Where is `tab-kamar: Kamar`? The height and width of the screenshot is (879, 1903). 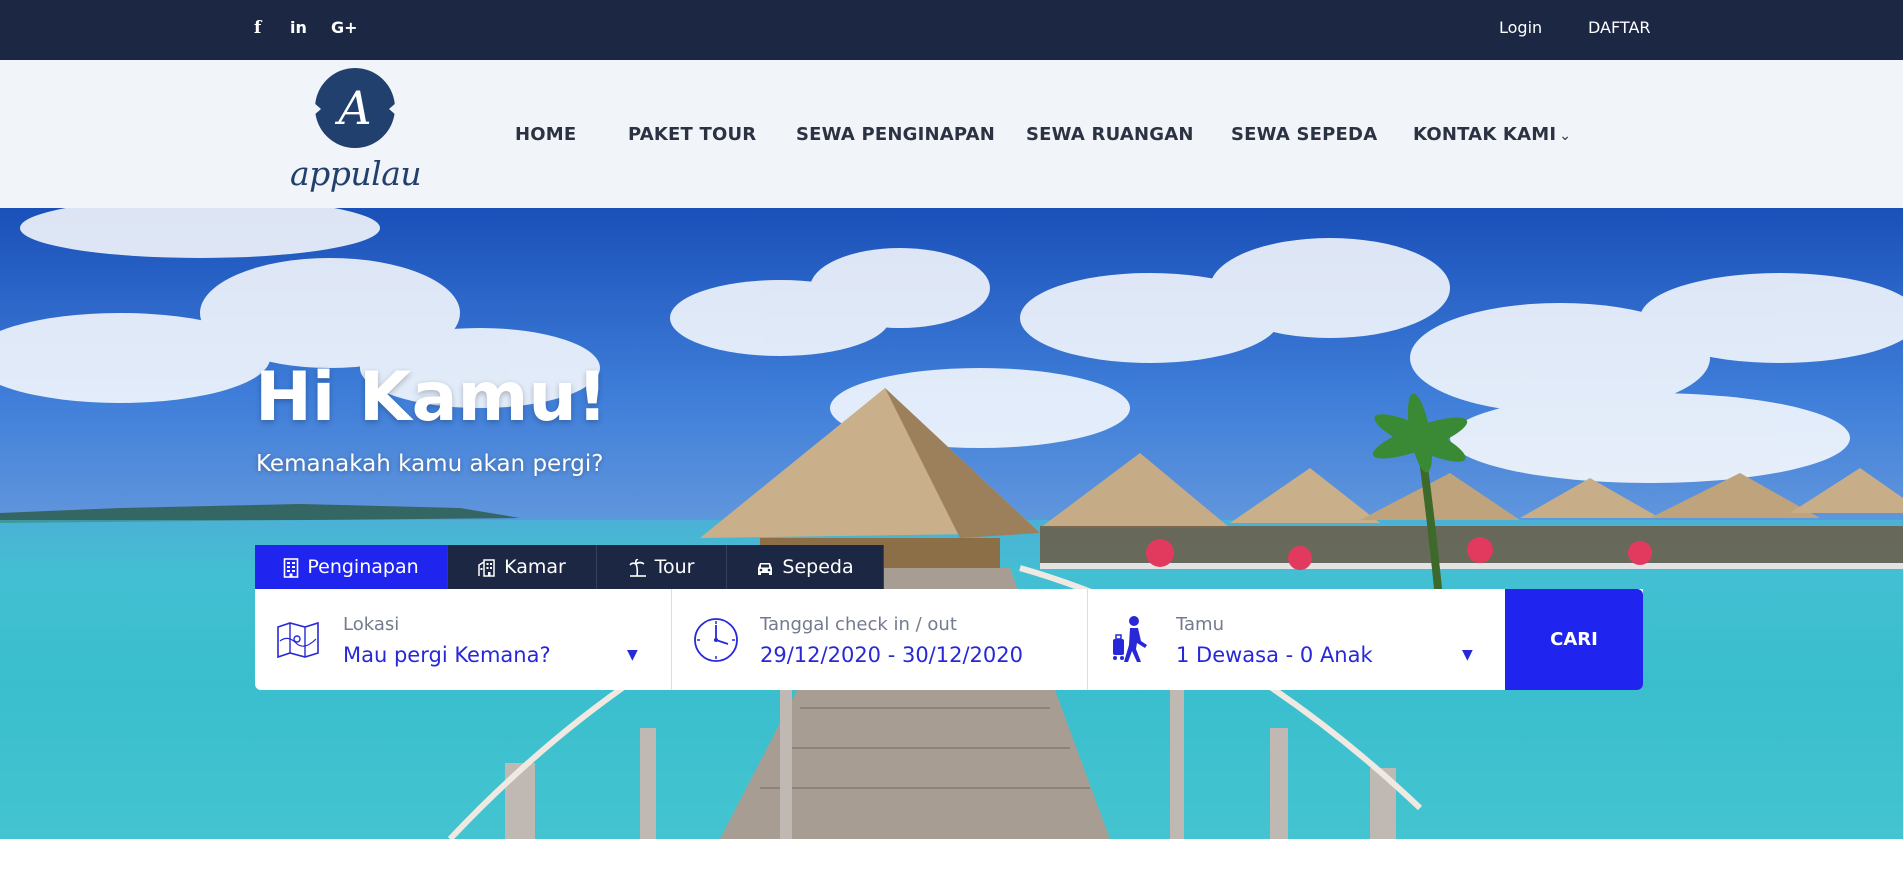 tab-kamar: Kamar is located at coordinates (522, 567).